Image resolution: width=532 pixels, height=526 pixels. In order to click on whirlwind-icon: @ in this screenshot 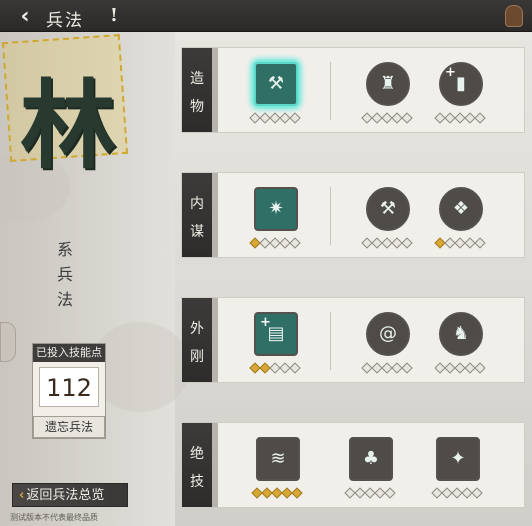, I will do `click(388, 334)`.